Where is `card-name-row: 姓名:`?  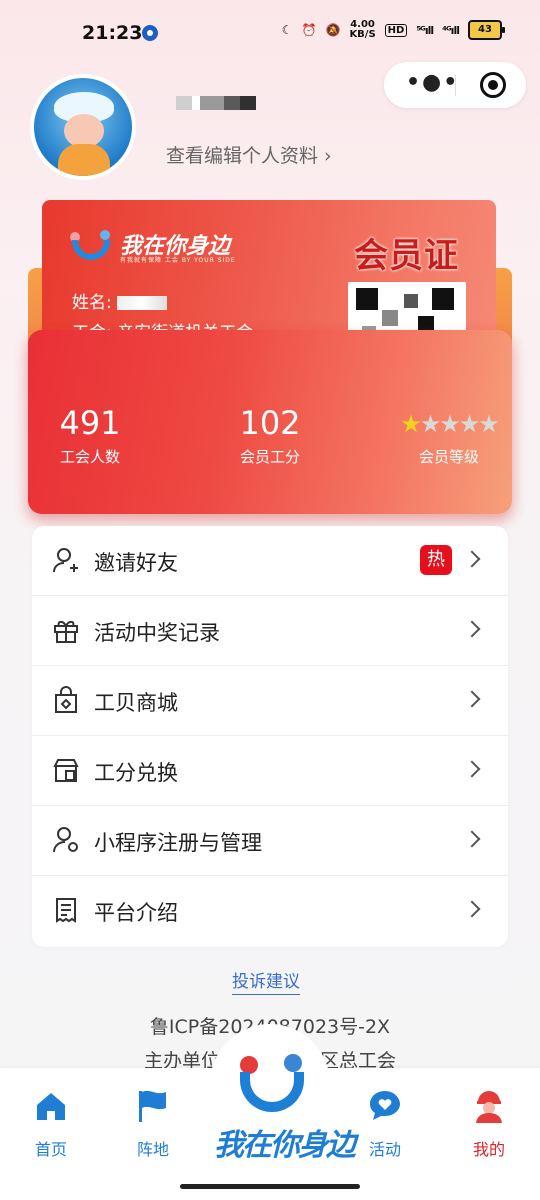
card-name-row: 姓名: is located at coordinates (120, 300).